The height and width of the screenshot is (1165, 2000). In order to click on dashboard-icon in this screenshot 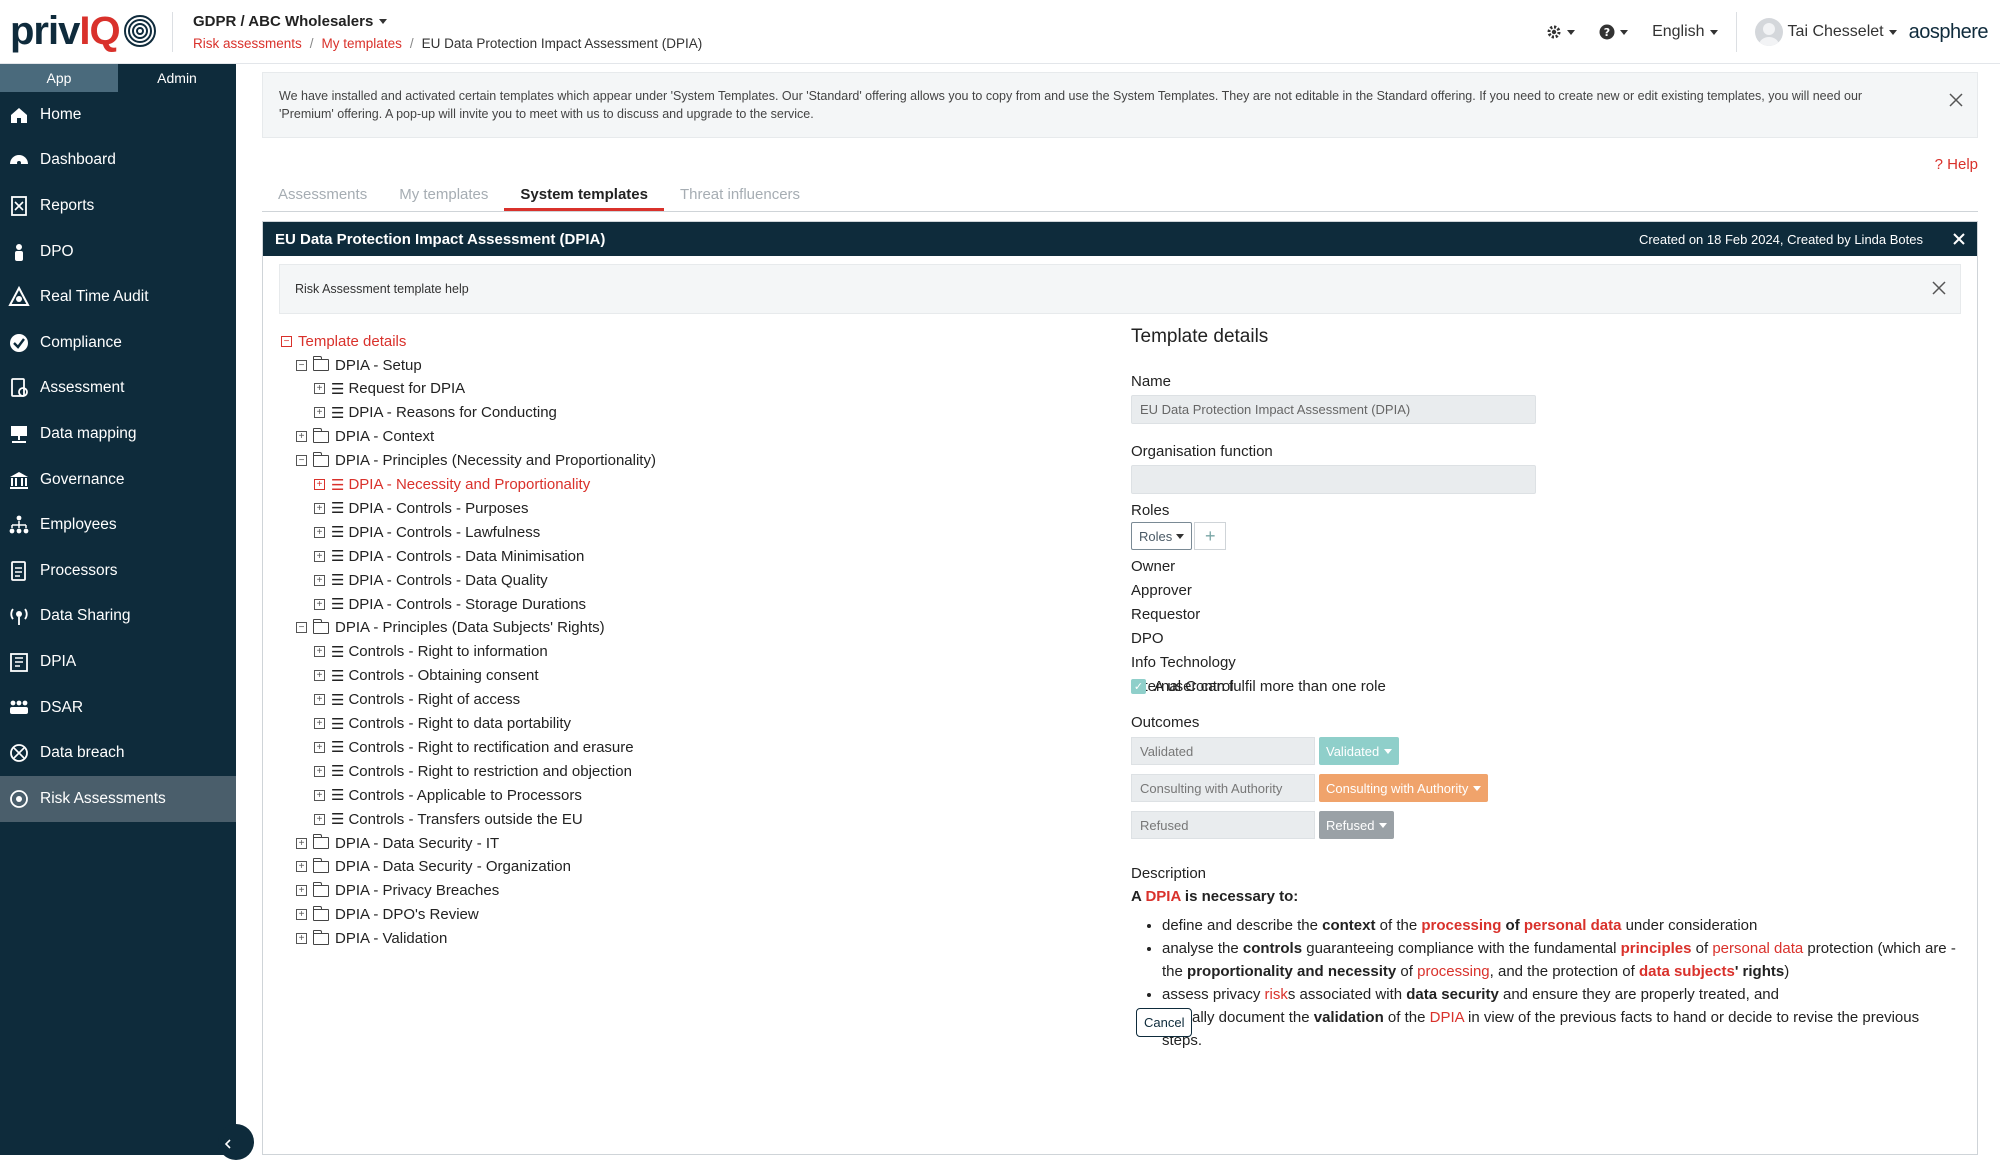, I will do `click(19, 160)`.